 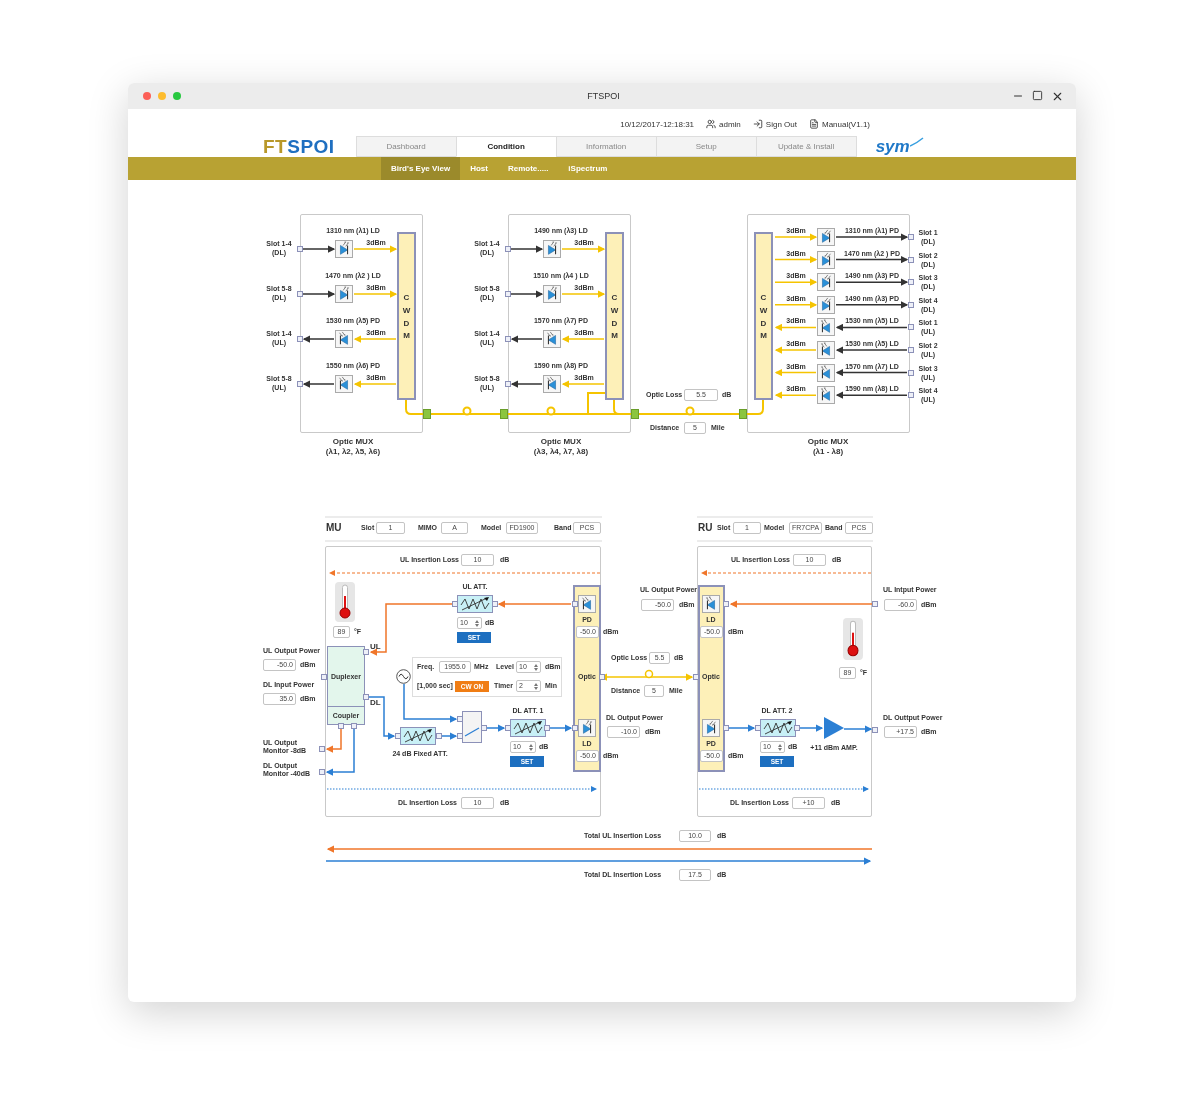 I want to click on manual-link: Manual(V1.1), so click(x=839, y=124).